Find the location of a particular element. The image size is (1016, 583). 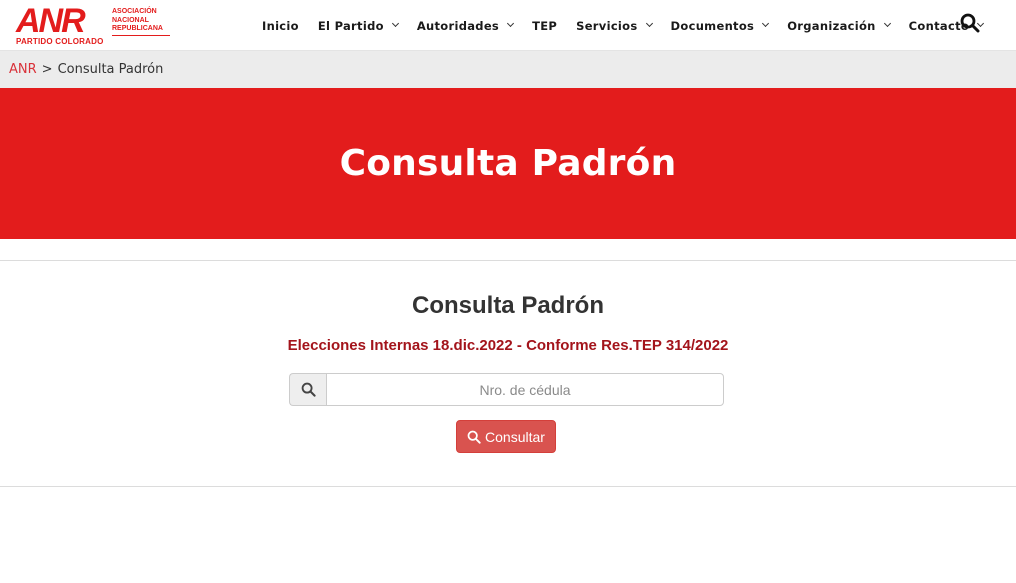

nav-item-autoridades: Autoridades is located at coordinates (466, 26).